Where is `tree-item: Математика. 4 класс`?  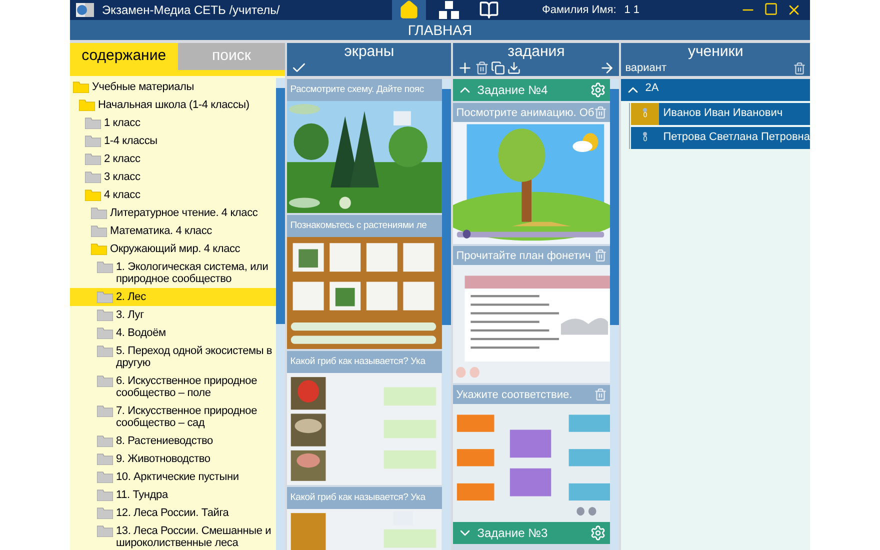 tree-item: Математика. 4 класс is located at coordinates (173, 231).